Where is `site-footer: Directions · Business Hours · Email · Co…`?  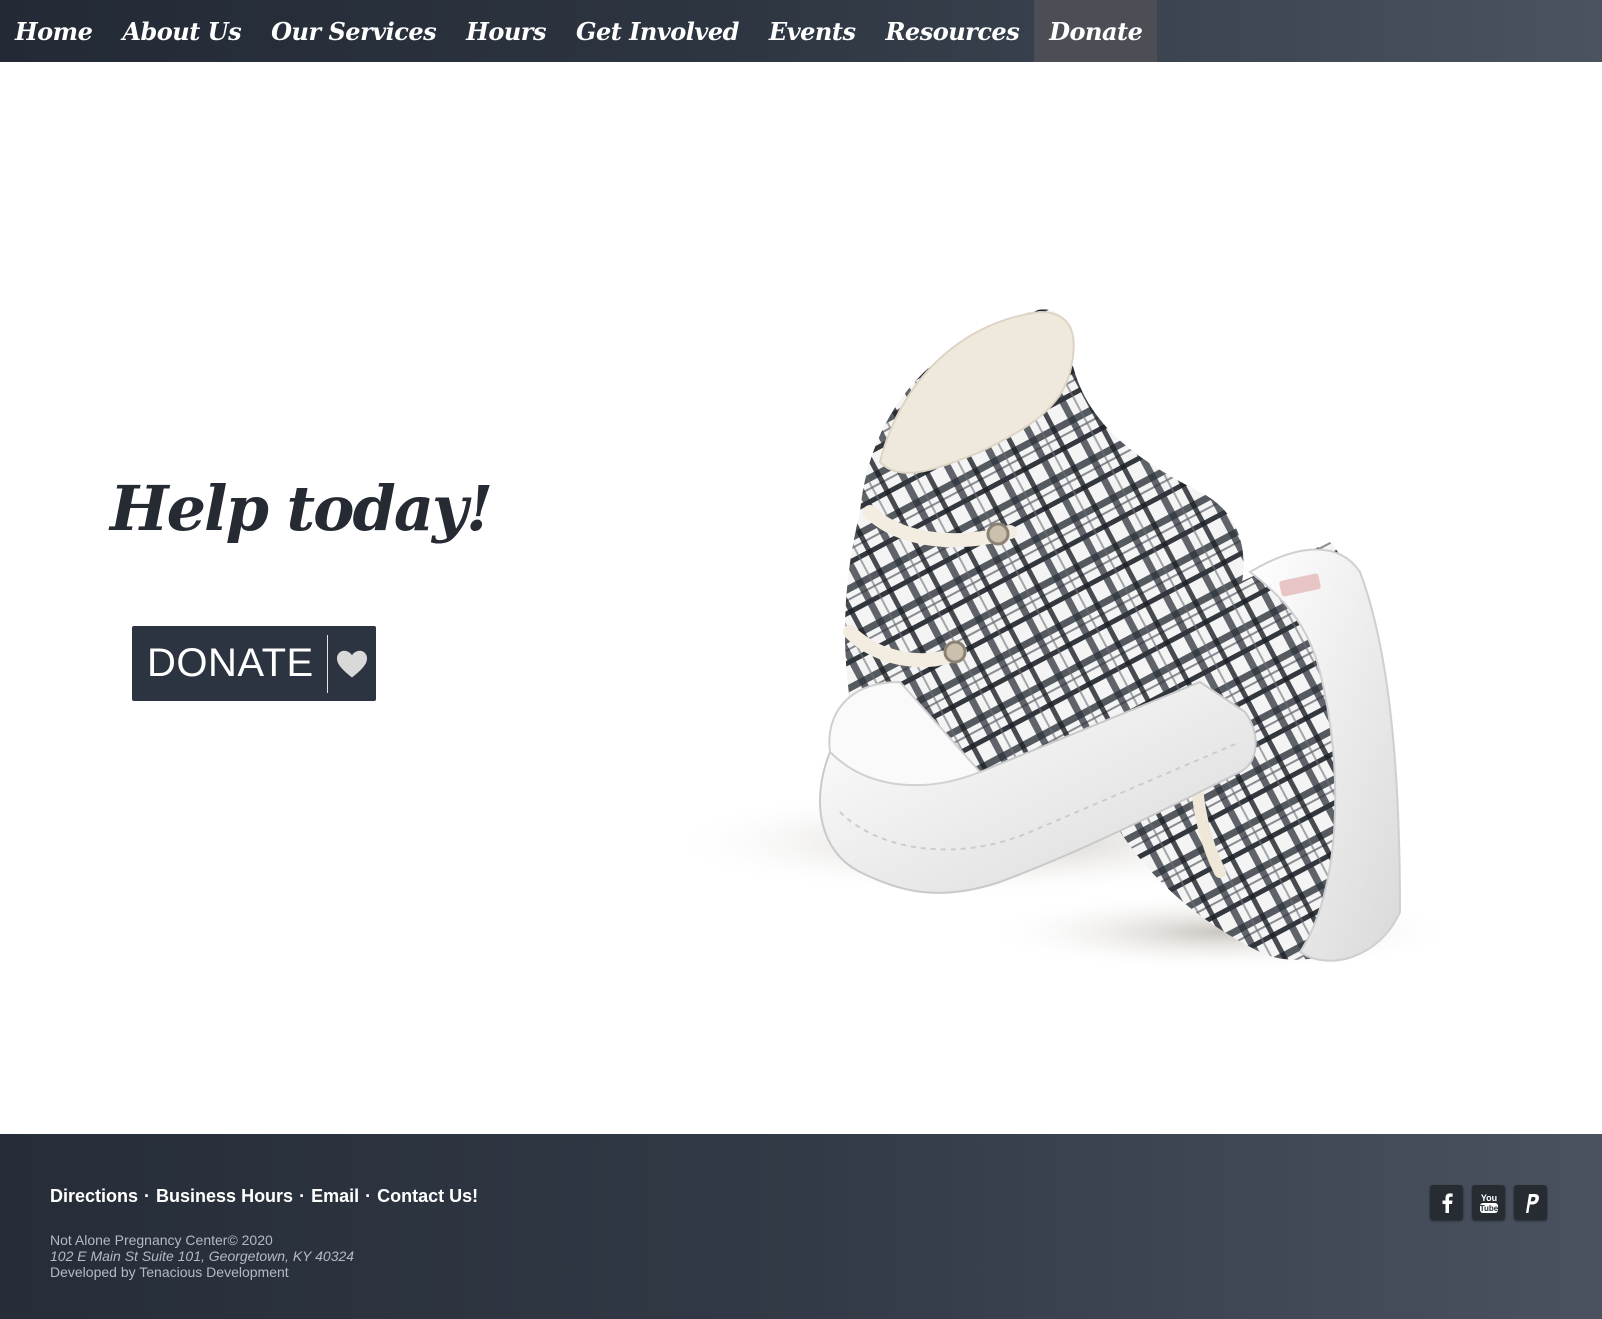 site-footer: Directions · Business Hours · Email · Co… is located at coordinates (801, 1226).